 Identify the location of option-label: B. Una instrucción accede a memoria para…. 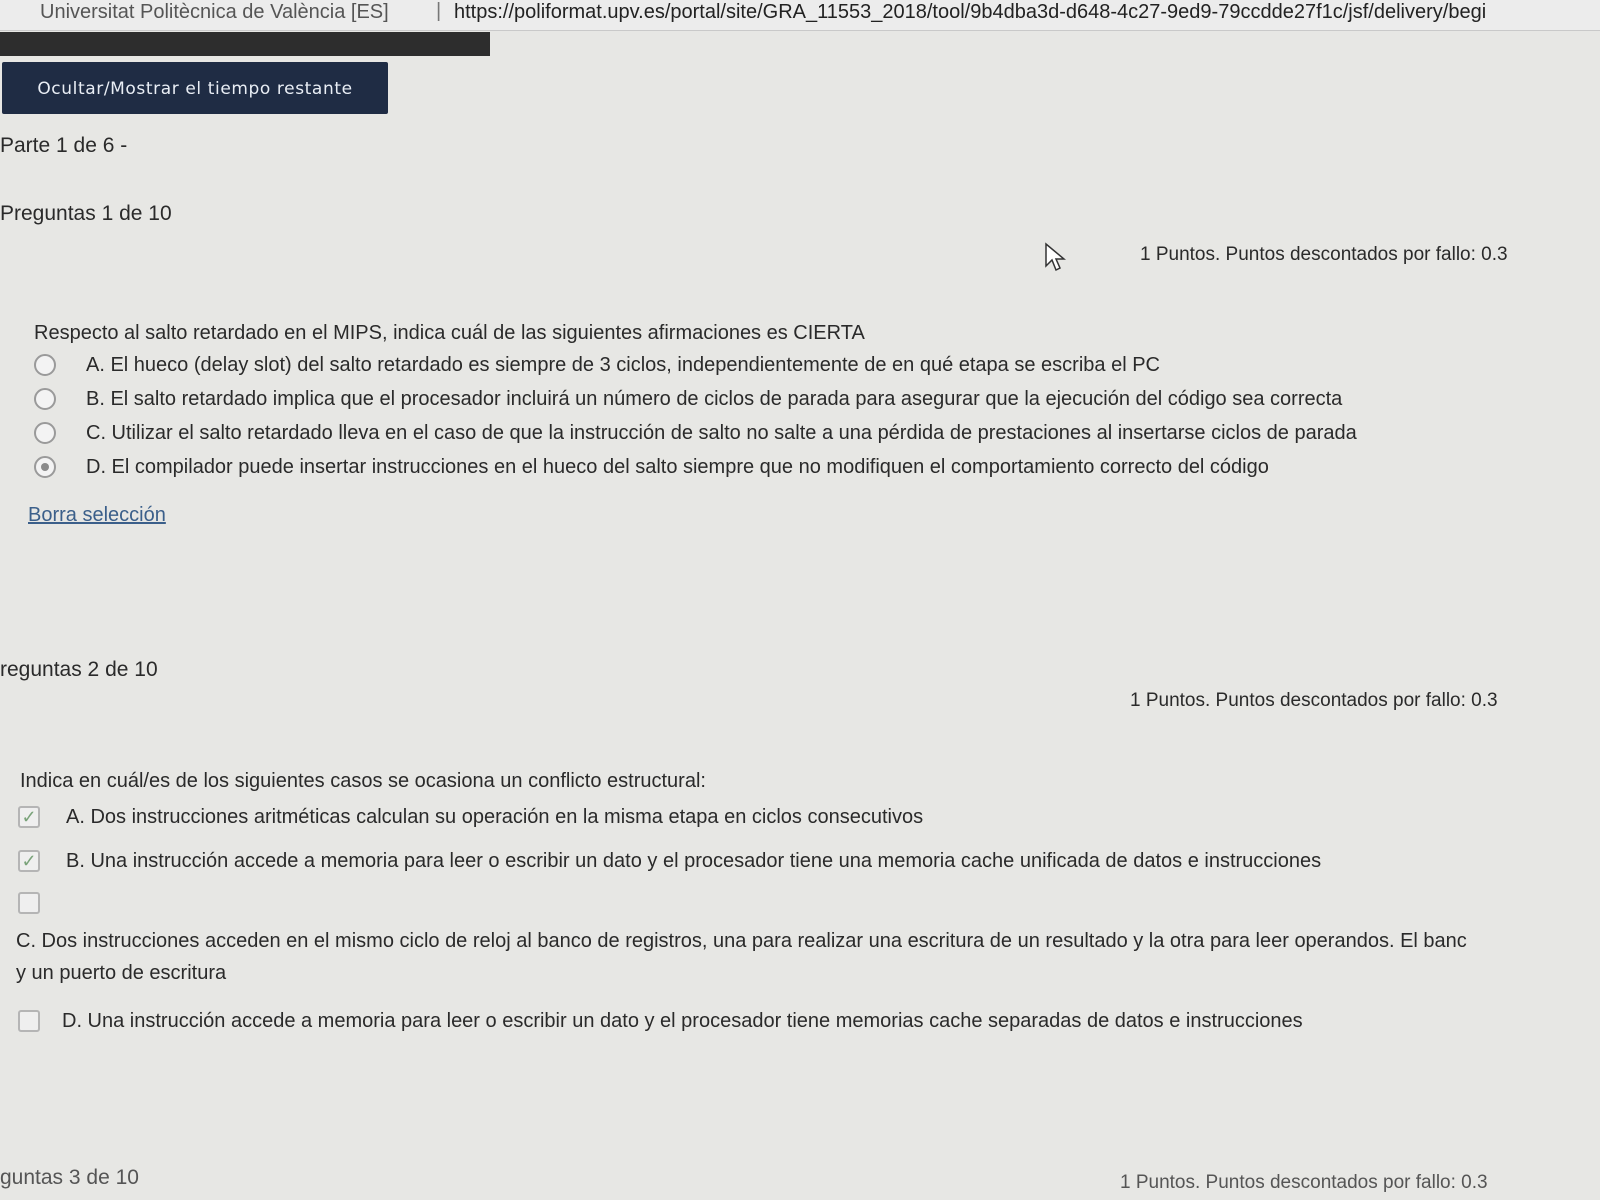
(694, 861).